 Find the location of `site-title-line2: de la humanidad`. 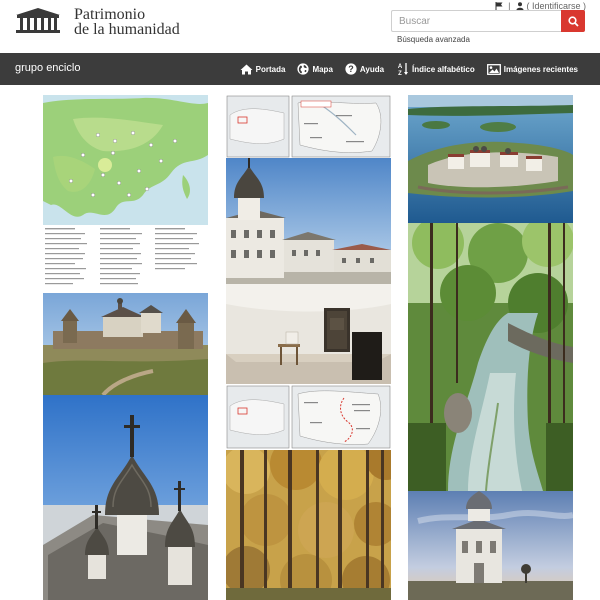

site-title-line2: de la humanidad is located at coordinates (127, 29).